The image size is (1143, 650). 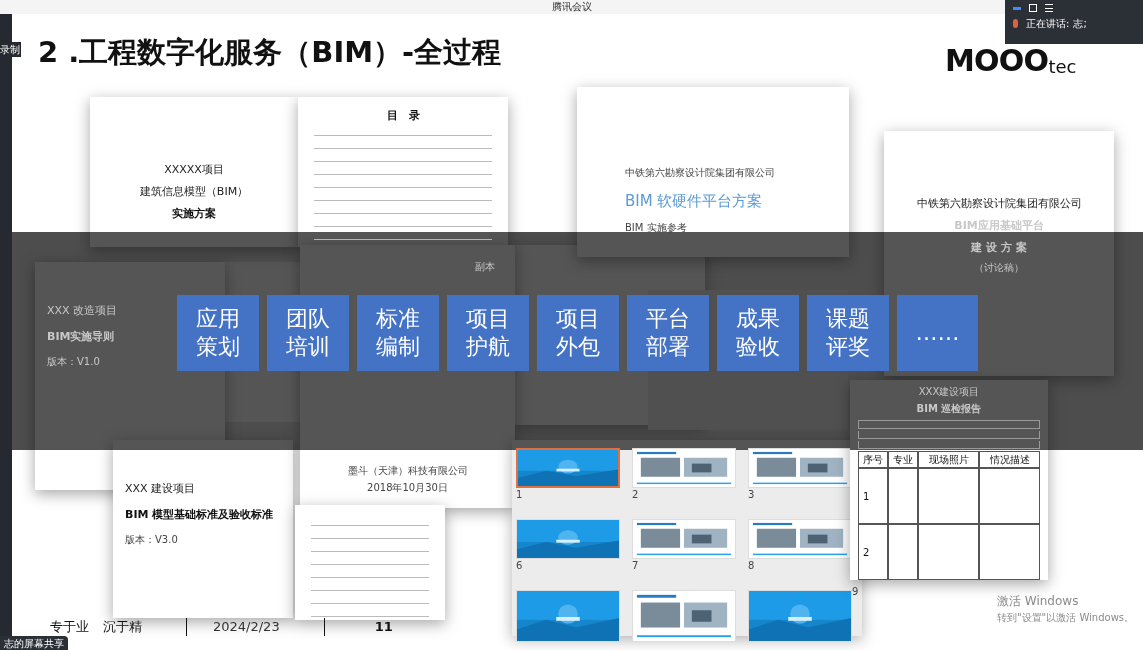 I want to click on document-text: BIM 软硬件平台方案, so click(x=694, y=201).